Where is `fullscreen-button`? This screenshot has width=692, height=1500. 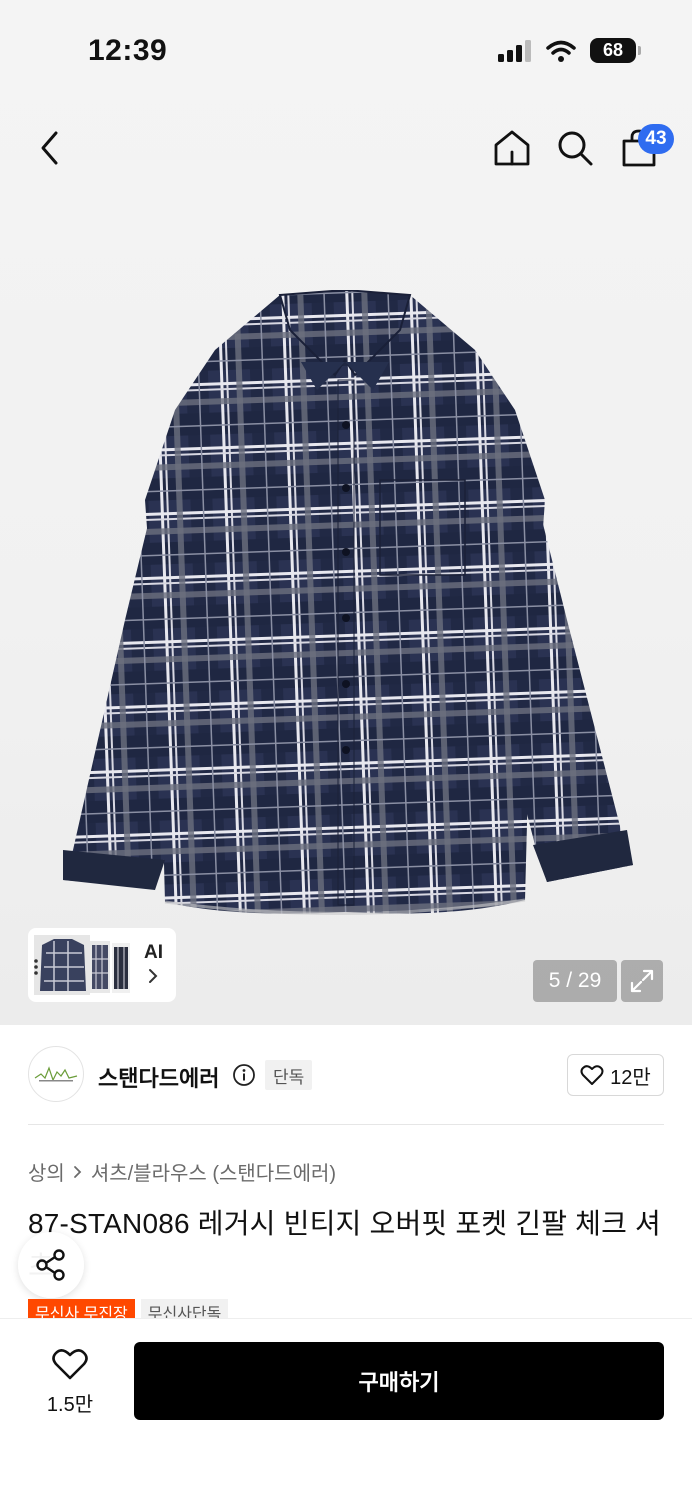 fullscreen-button is located at coordinates (642, 981).